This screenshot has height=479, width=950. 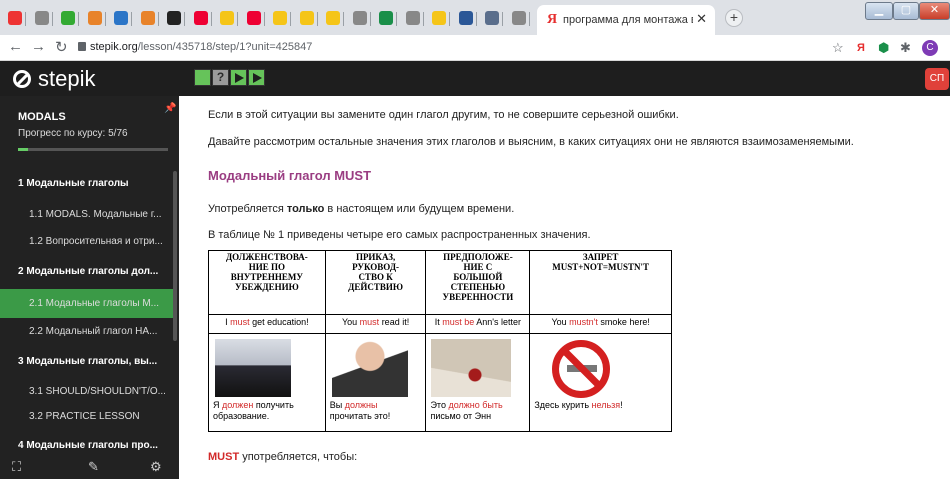 What do you see at coordinates (369, 322) in the screenshot?
I see `ex-red: must` at bounding box center [369, 322].